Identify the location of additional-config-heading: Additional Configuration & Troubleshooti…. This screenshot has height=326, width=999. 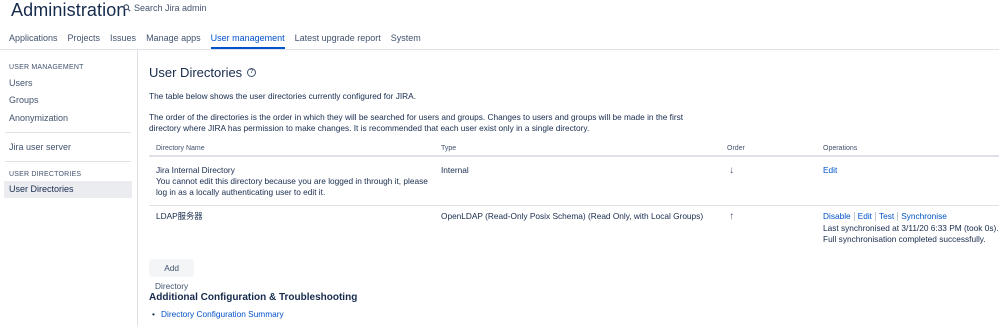
(253, 297).